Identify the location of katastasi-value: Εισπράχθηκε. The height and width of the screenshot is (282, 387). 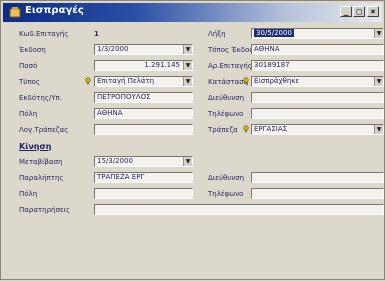
(277, 81).